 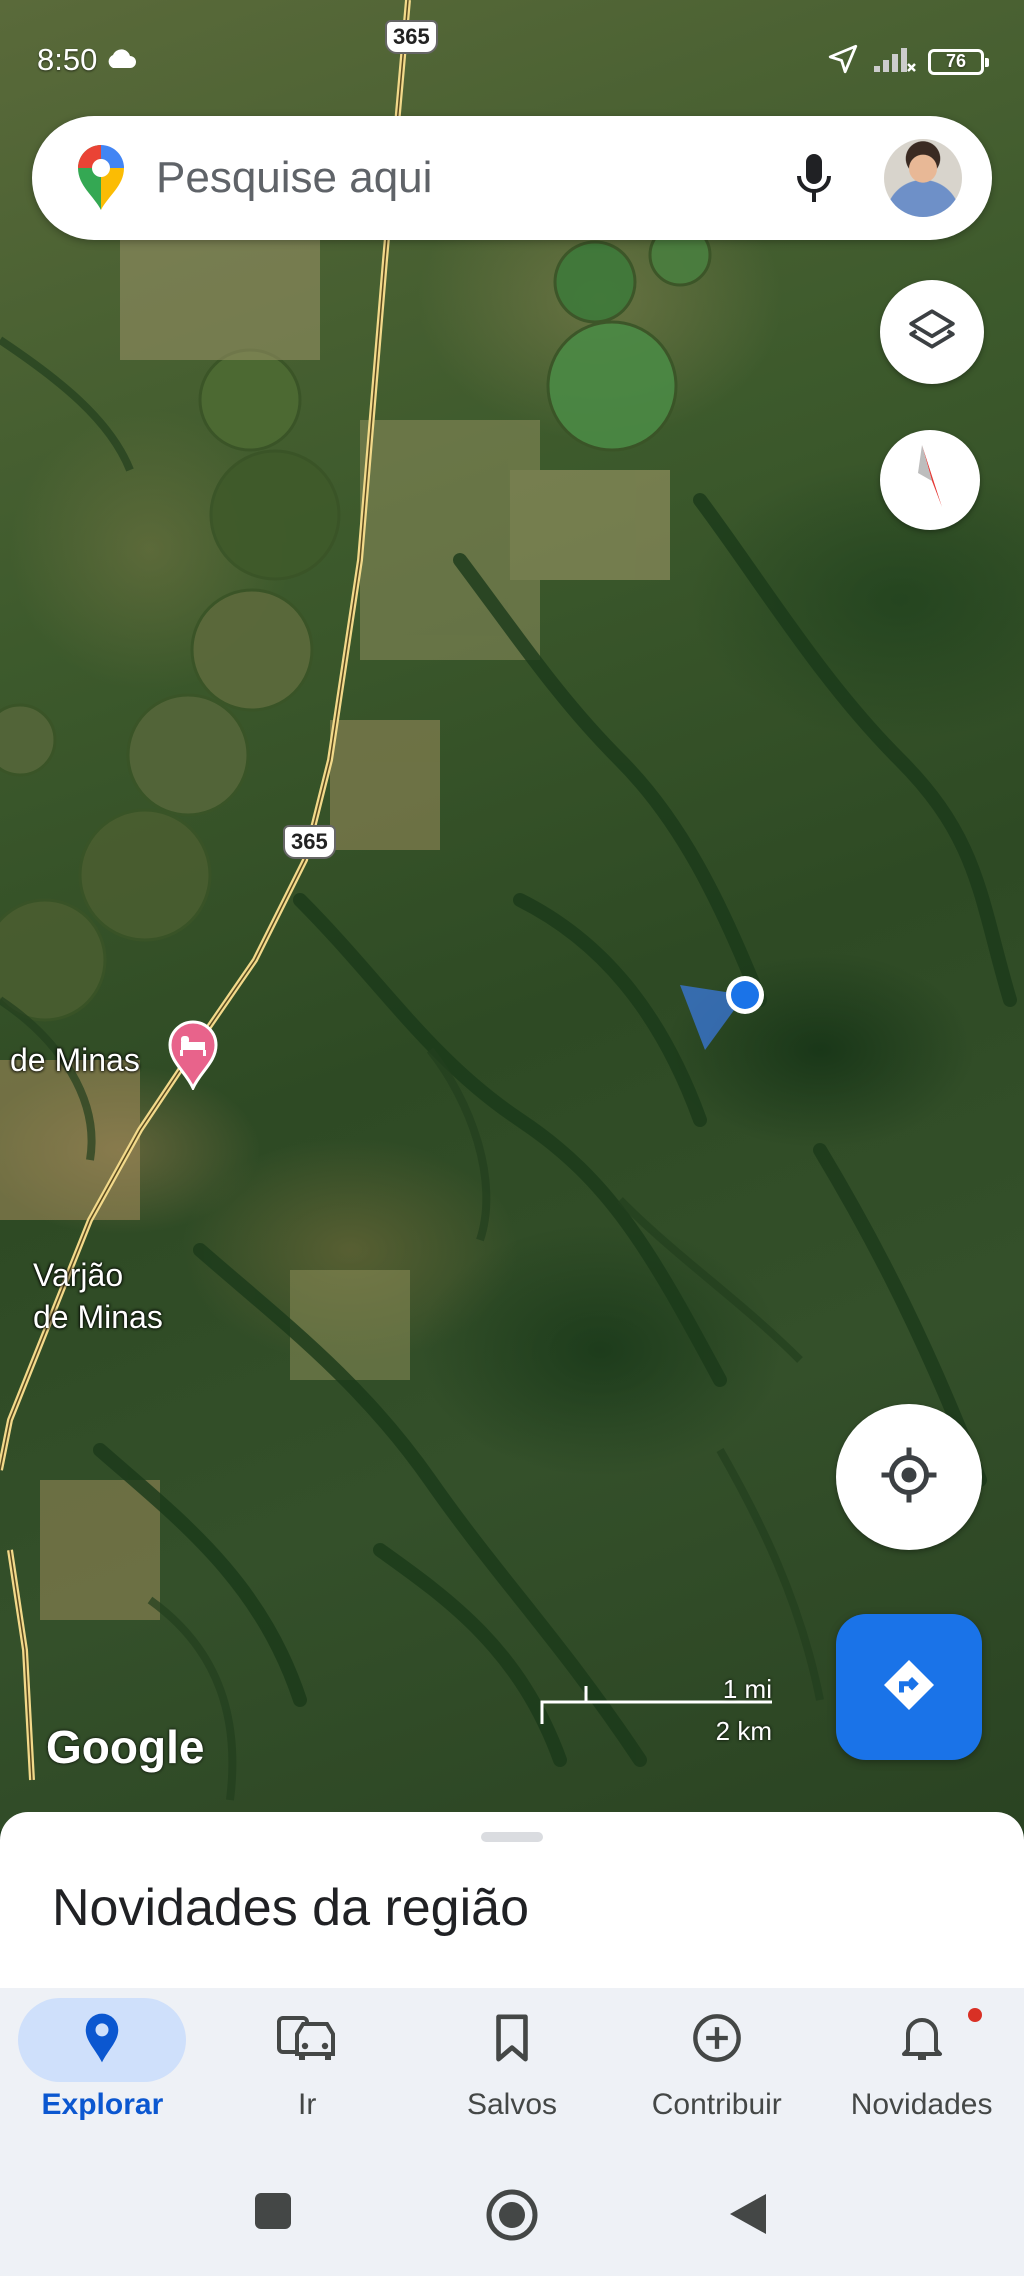 I want to click on nav-updates-label: Novidades, so click(x=921, y=2104).